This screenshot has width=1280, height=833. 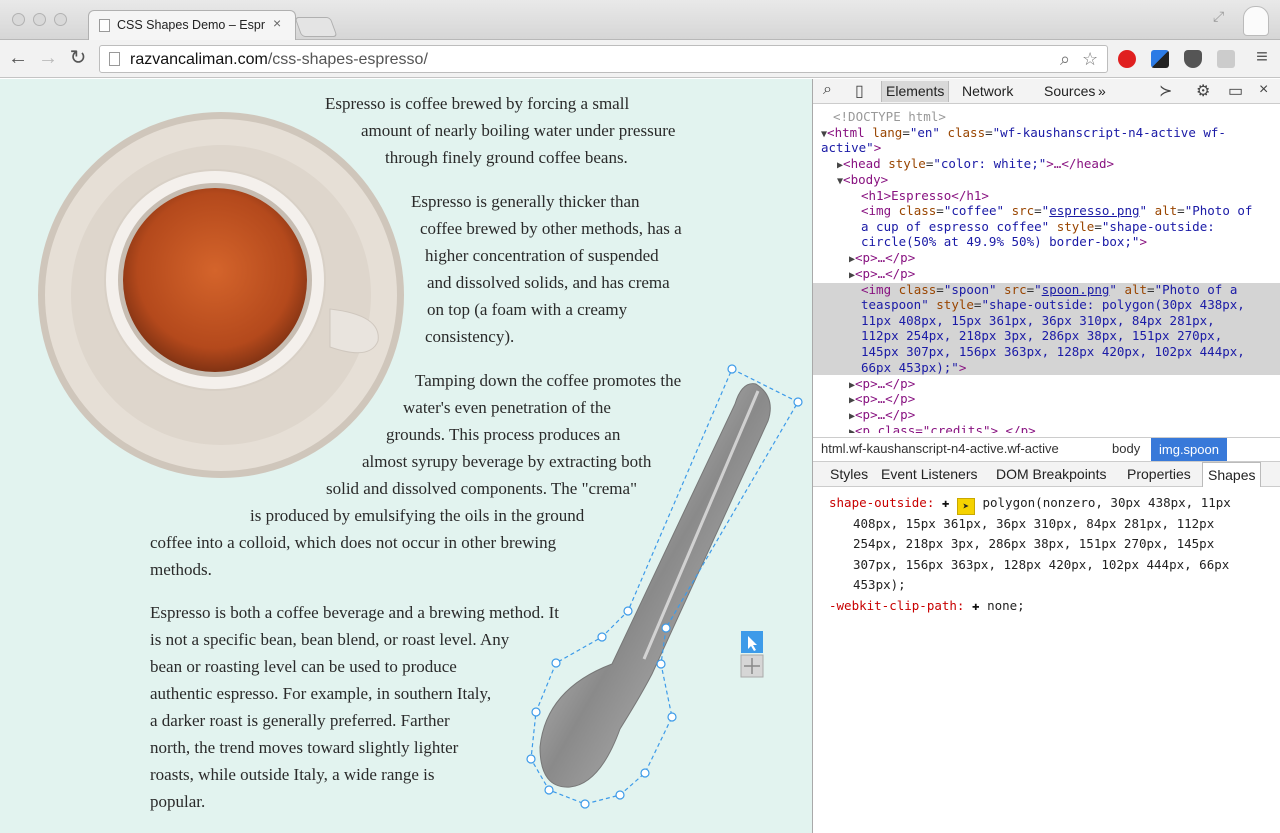 I want to click on tab-sources: Sources, so click(x=1069, y=91).